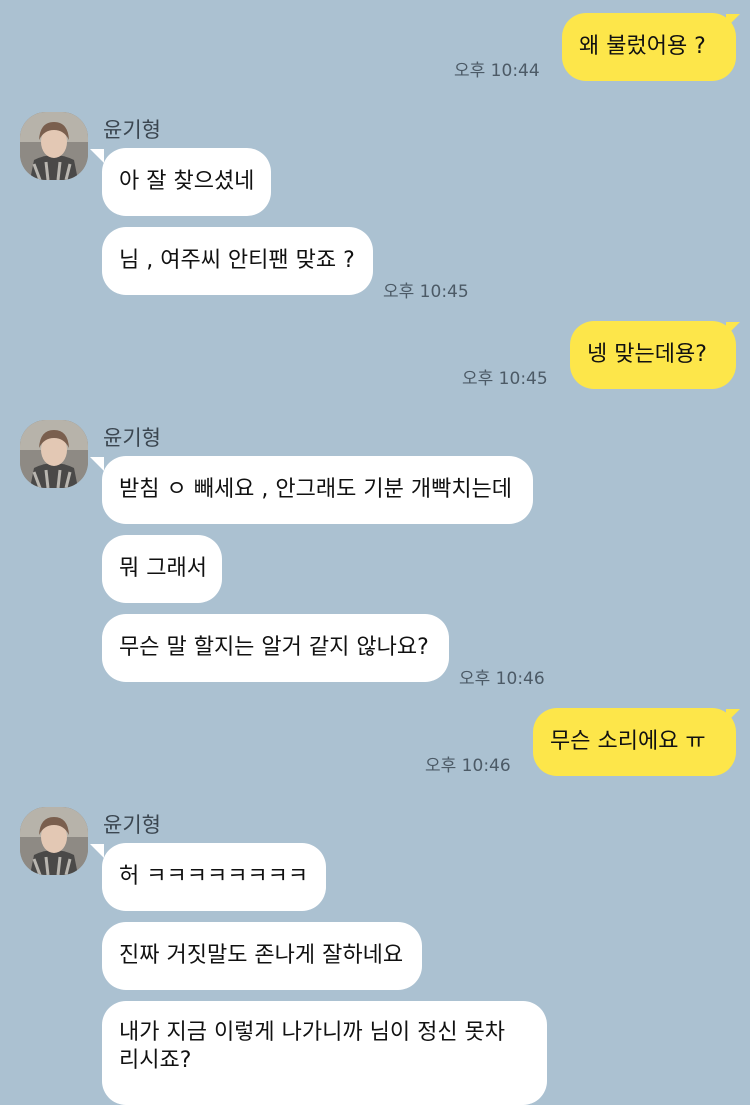  Describe the element at coordinates (497, 71) in the screenshot. I see `message-time: 오후 10:44` at that location.